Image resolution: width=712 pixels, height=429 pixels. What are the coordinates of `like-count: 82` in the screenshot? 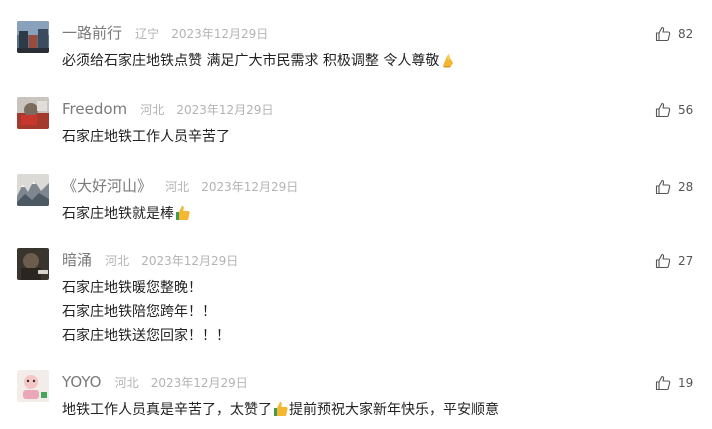 It's located at (686, 34).